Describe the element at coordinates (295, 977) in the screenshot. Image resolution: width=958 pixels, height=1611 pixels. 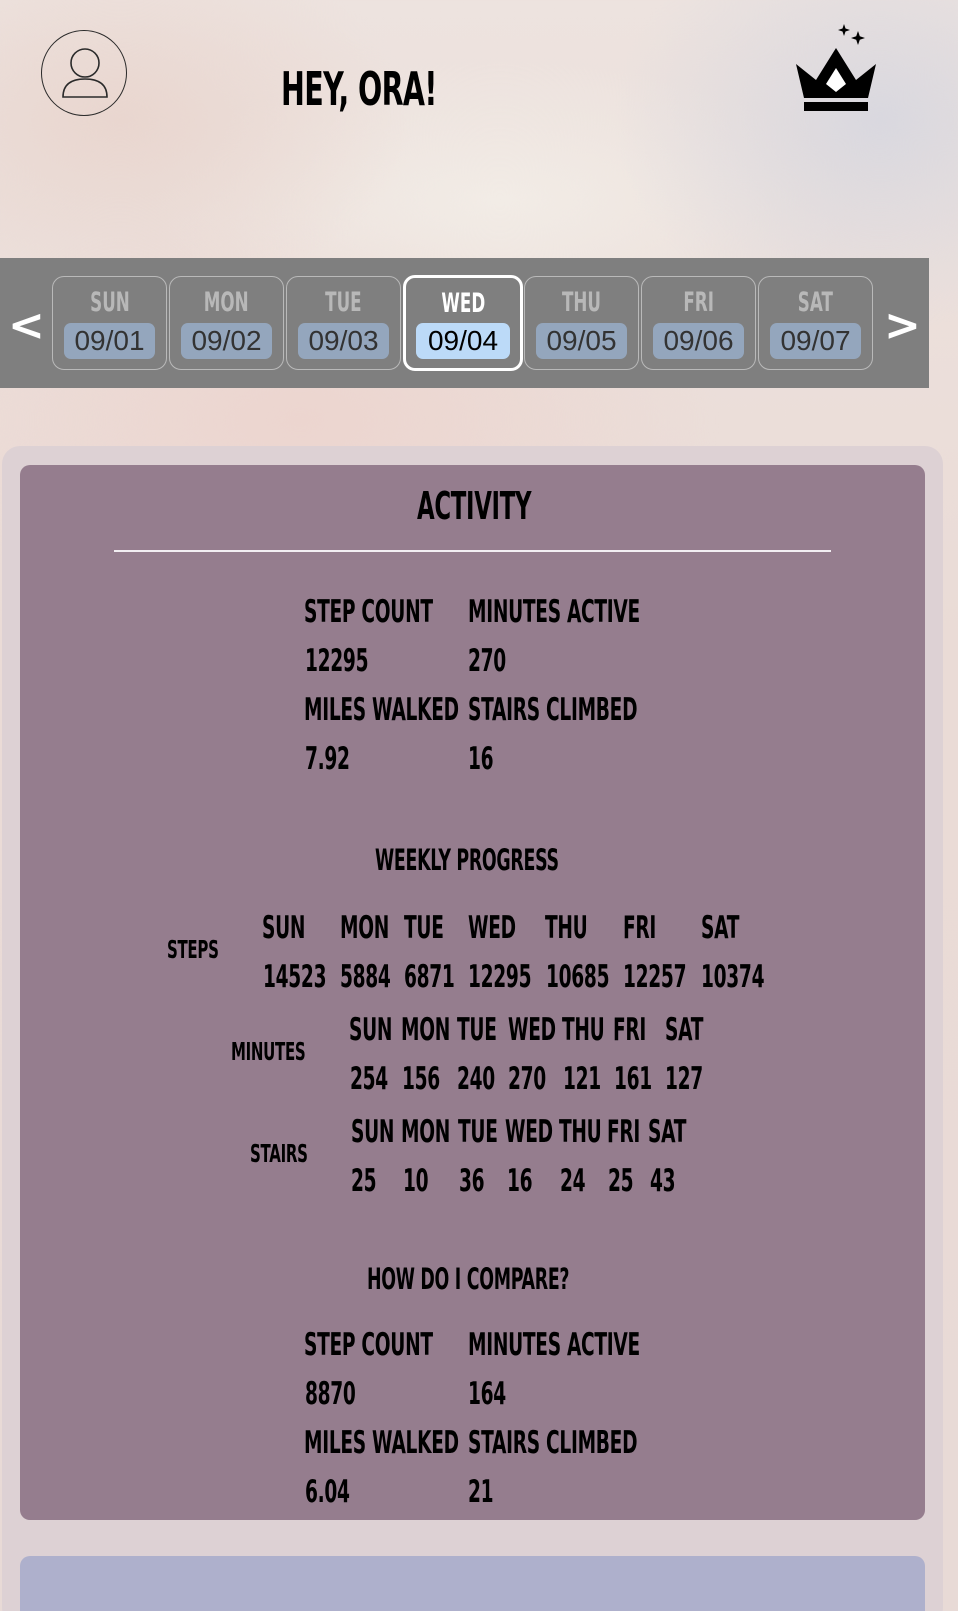
I see `steps-value: 14523` at that location.